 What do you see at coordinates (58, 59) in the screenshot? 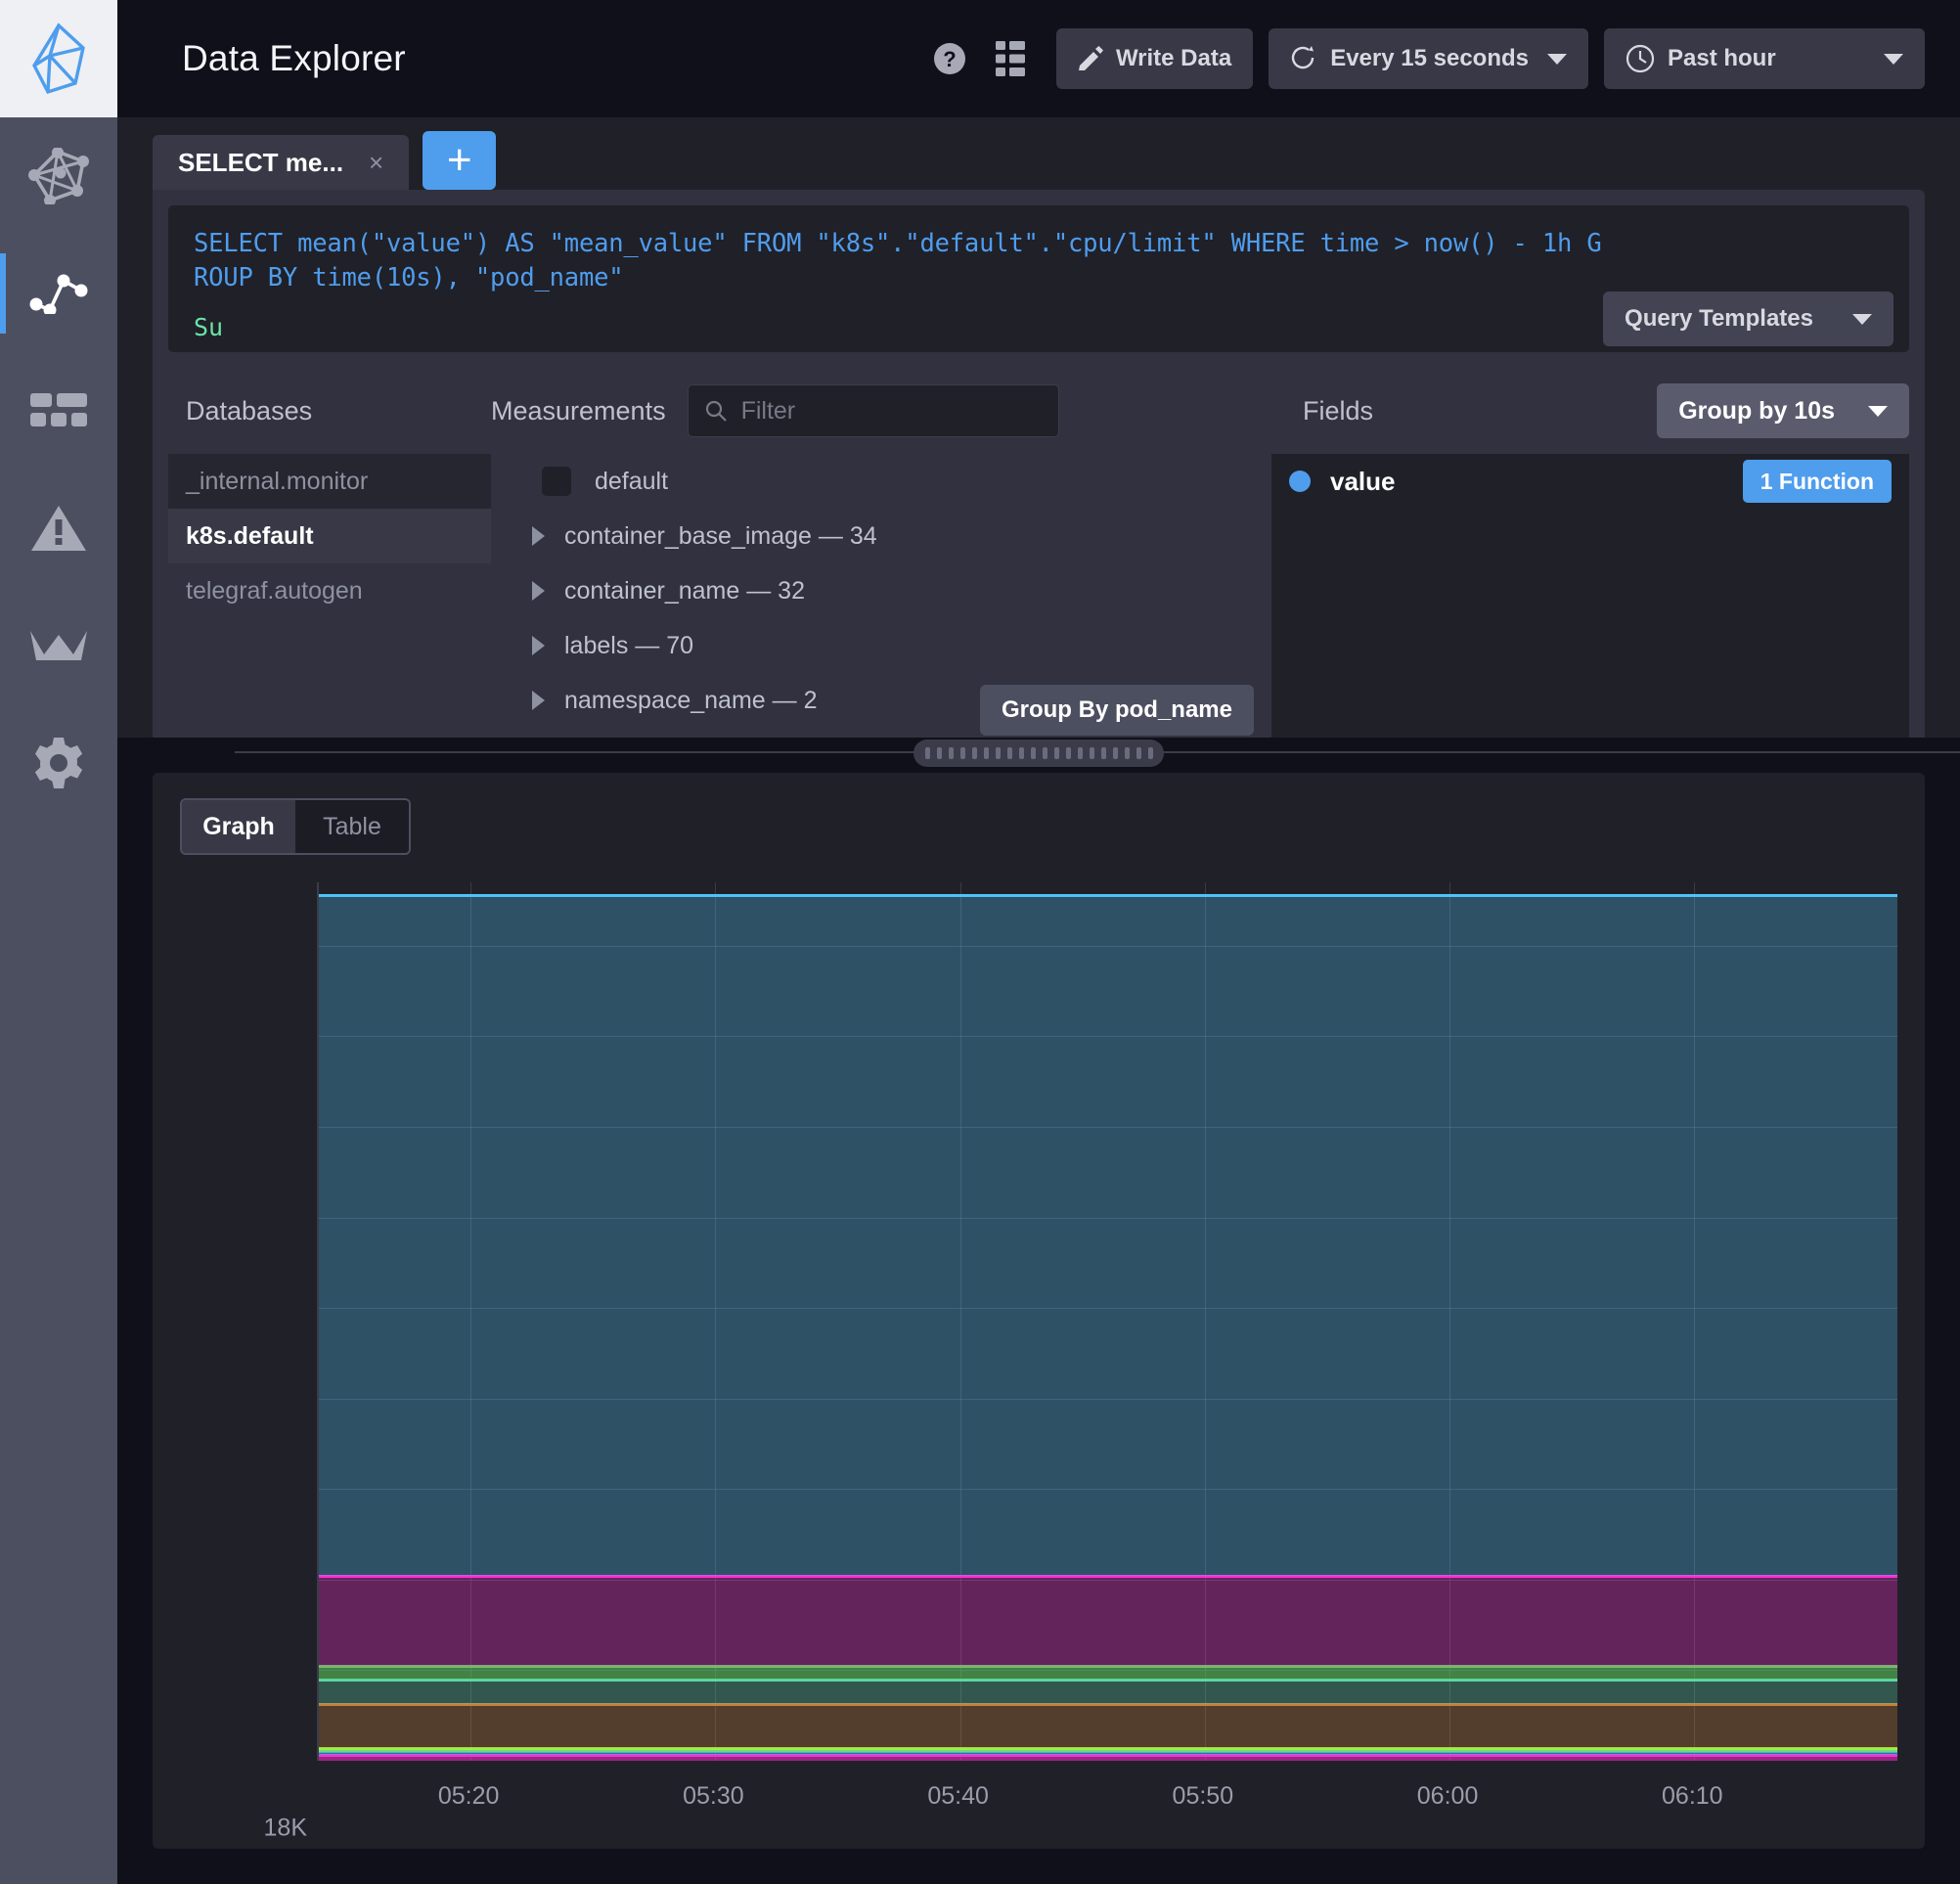
I see `influxdb-logo-icon` at bounding box center [58, 59].